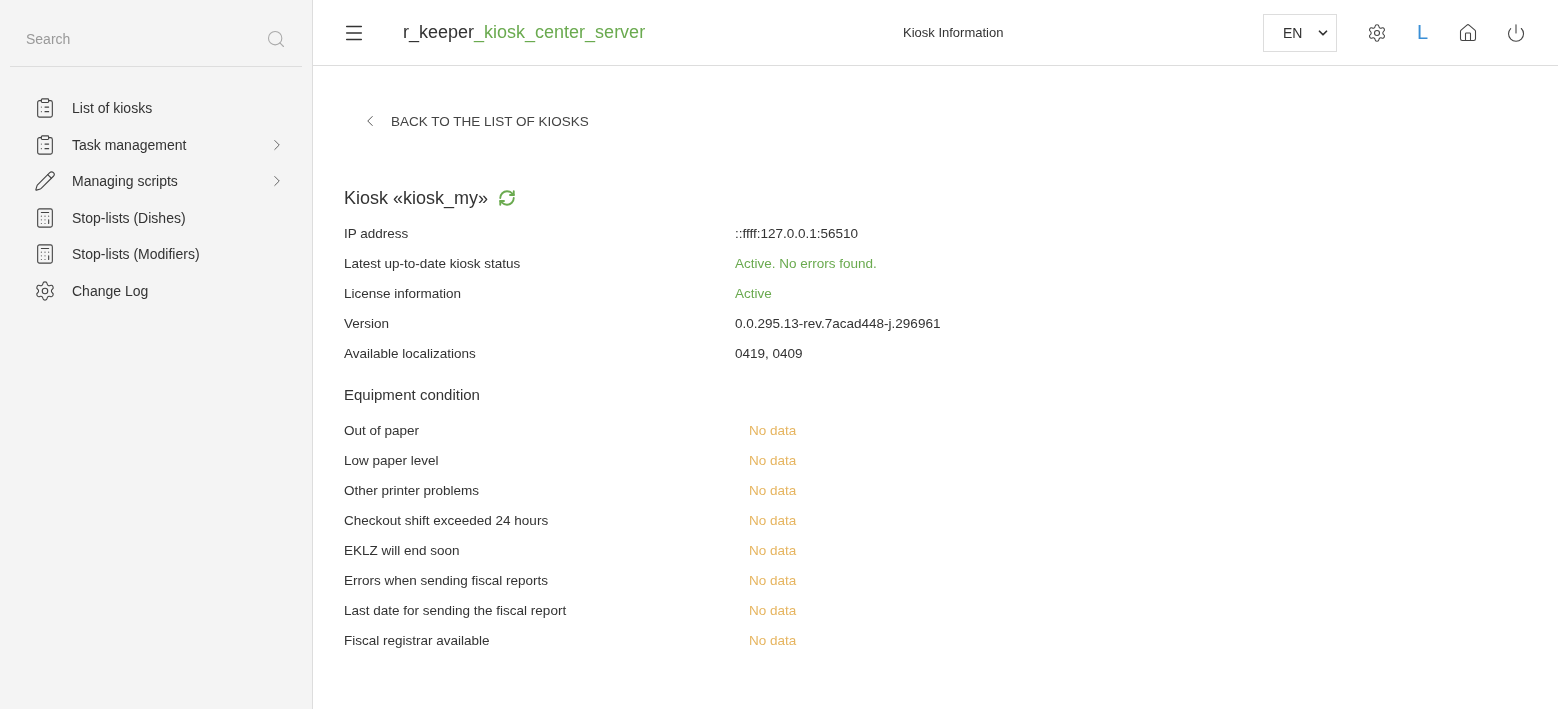 Image resolution: width=1558 pixels, height=709 pixels. Describe the element at coordinates (797, 233) in the screenshot. I see `field-value: ::ffff:127.0.0.1:56510` at that location.